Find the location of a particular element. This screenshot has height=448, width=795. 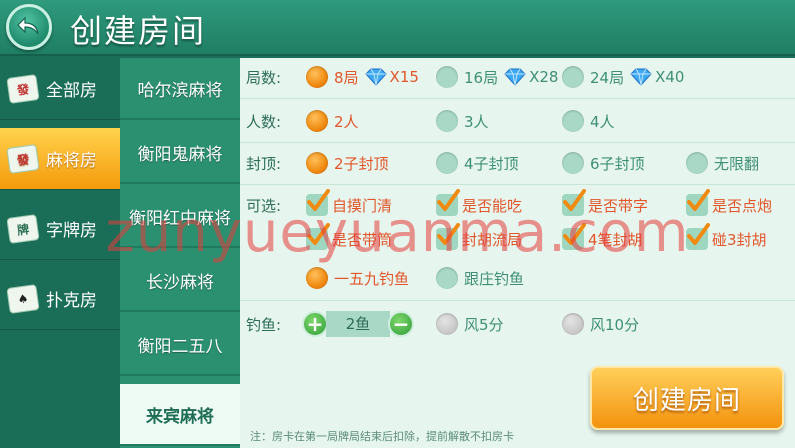

room-card-note: 注：房卡在第一局牌局结束后扣除，提前解散不扣房卡 is located at coordinates (382, 436).